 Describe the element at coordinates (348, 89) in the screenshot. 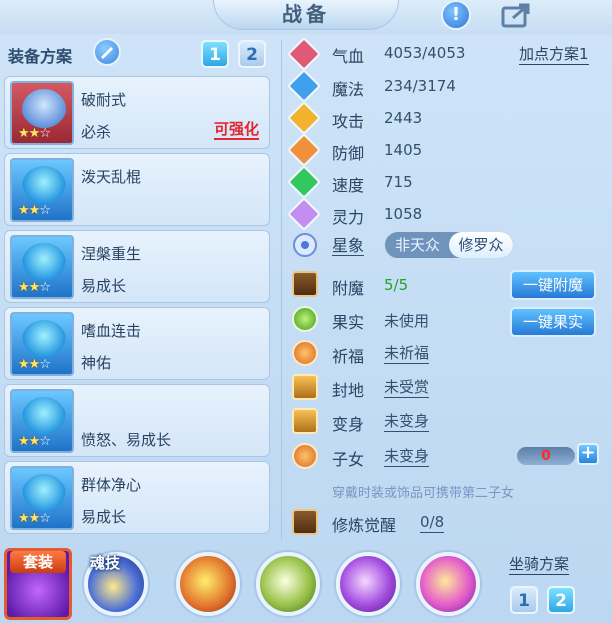

I see `stat-label-mp: 魔法` at that location.